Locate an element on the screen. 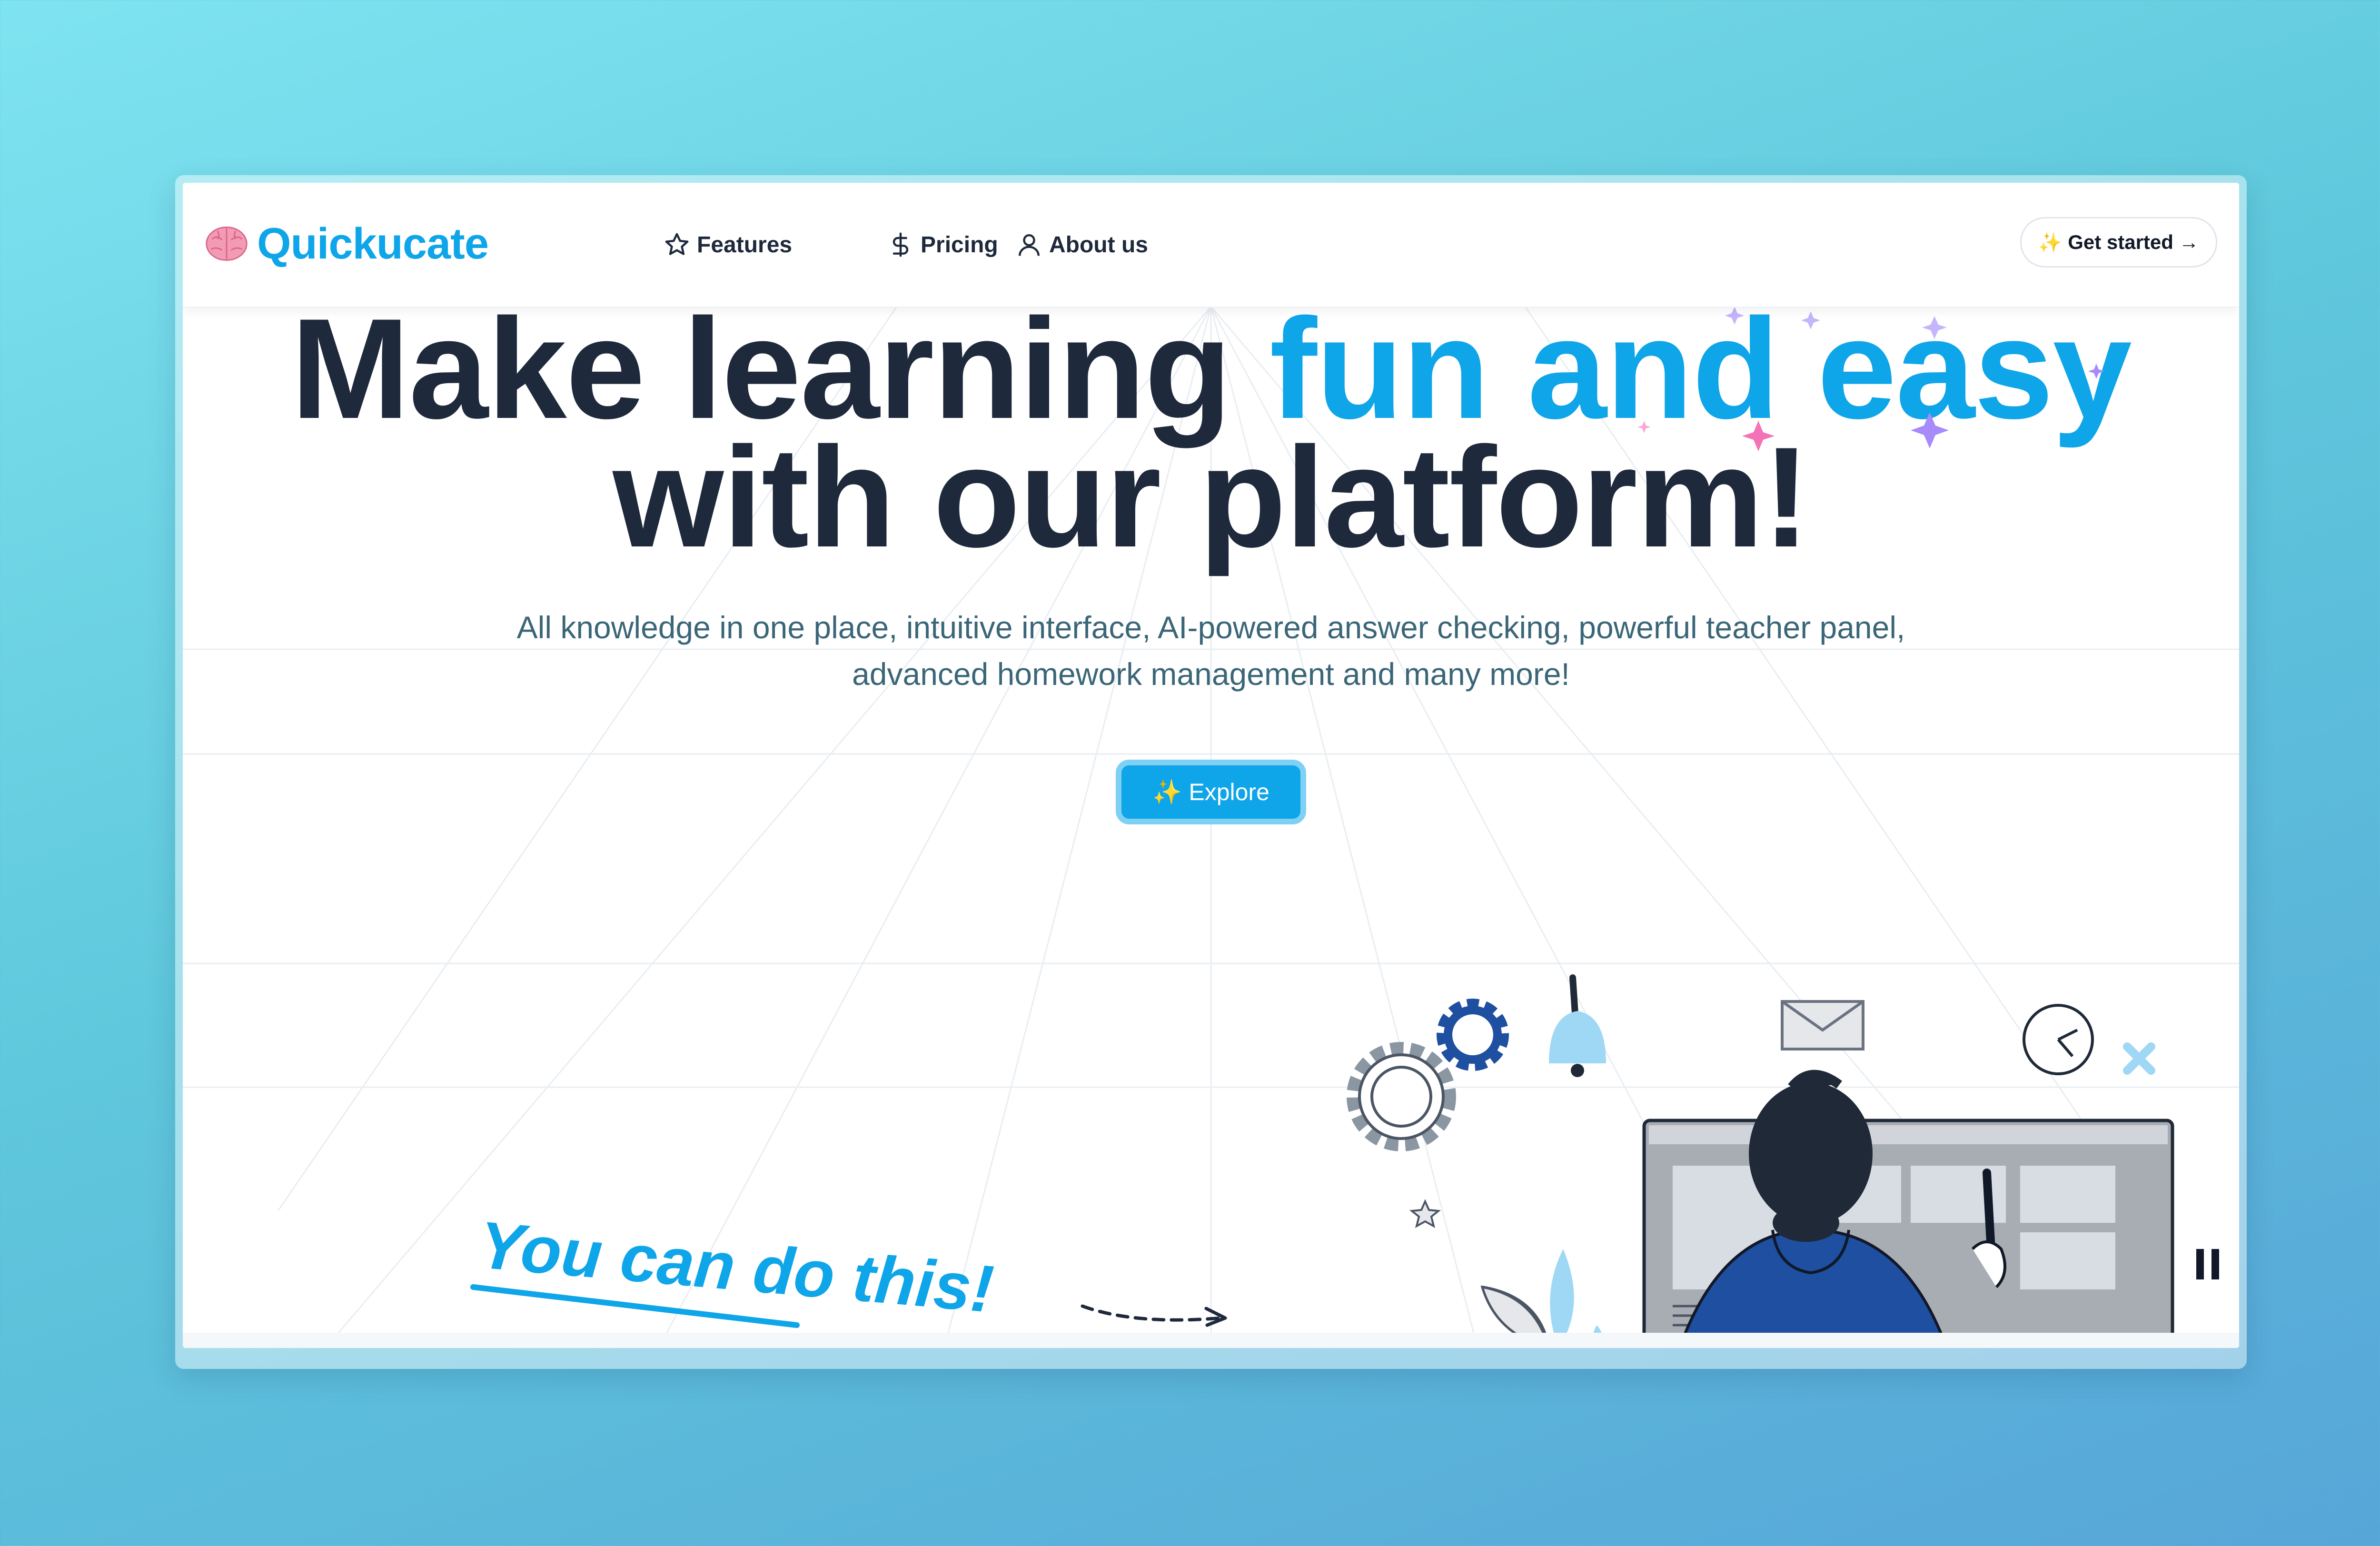 The height and width of the screenshot is (1546, 2380). nav-link-features: Features is located at coordinates (728, 245).